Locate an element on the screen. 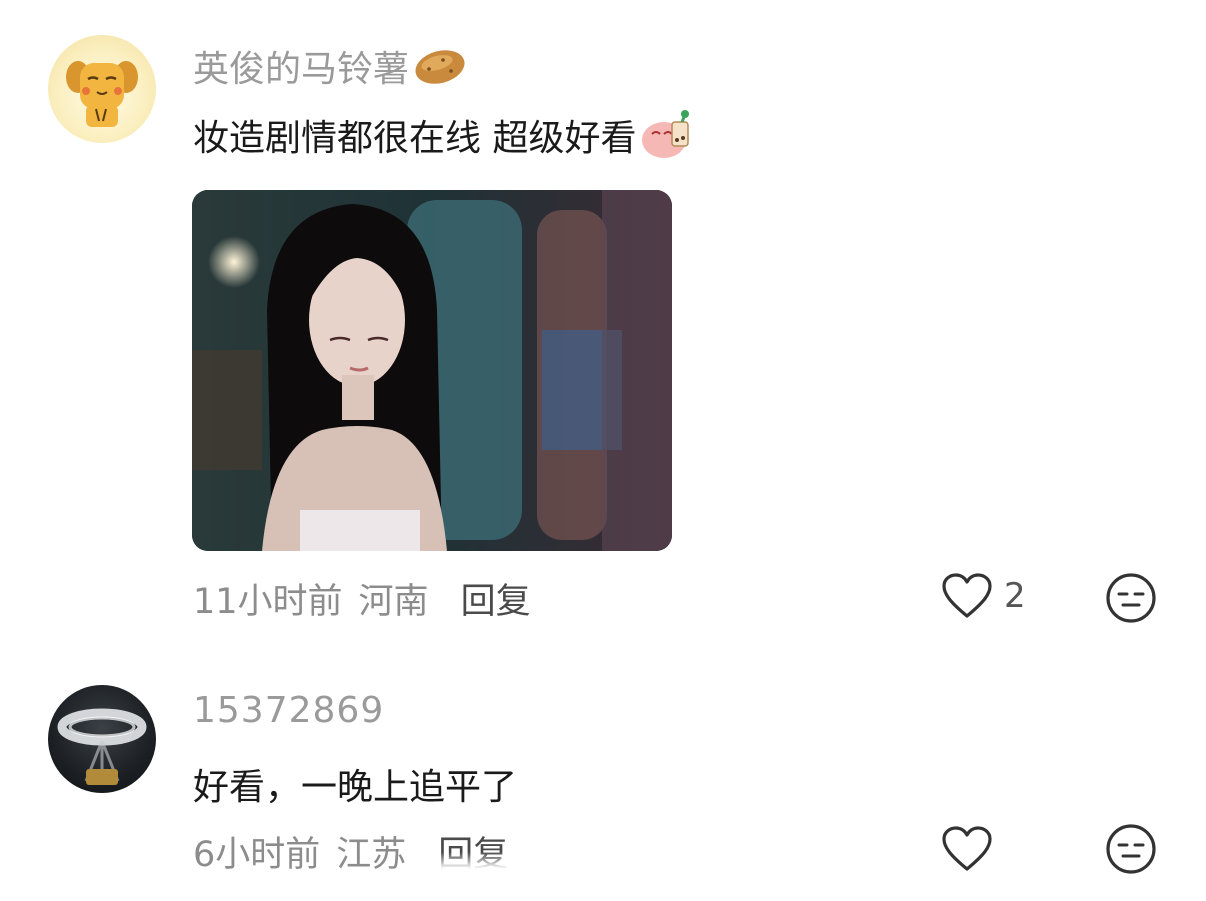 The image size is (1206, 901). fade-overlay is located at coordinates (605, 872).